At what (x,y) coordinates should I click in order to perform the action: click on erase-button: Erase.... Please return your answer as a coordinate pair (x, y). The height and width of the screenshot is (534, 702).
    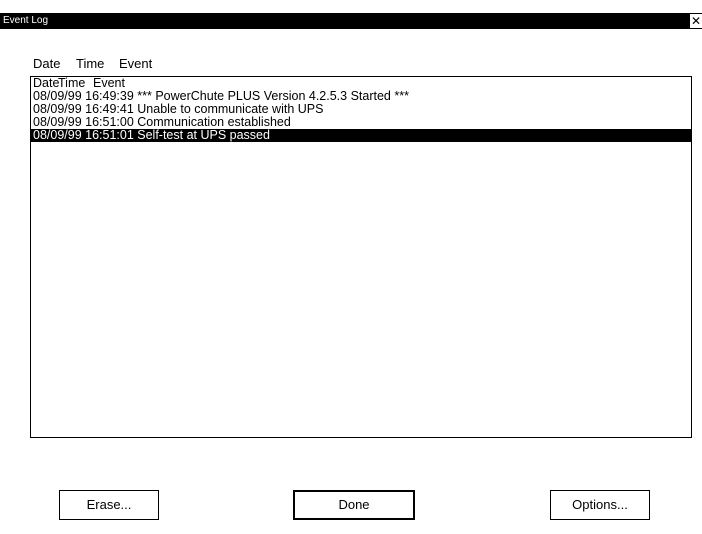
    Looking at the image, I should click on (109, 505).